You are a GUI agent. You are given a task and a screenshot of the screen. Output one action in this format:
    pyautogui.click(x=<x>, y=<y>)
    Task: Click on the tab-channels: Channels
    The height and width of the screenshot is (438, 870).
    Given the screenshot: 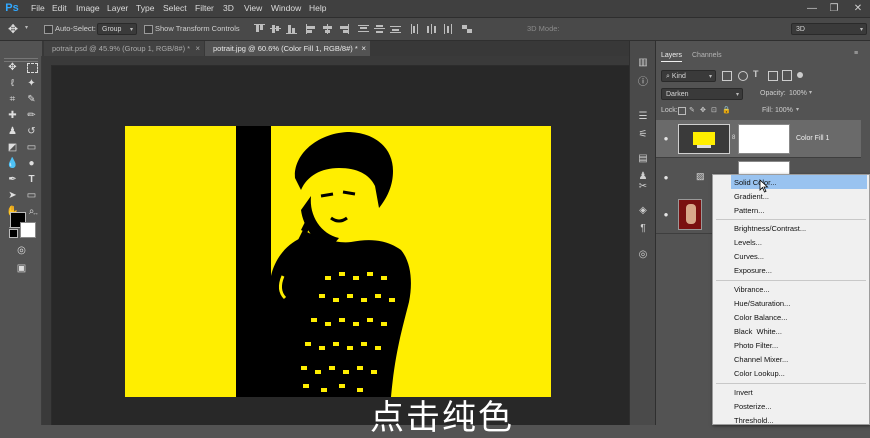 What is the action you would take?
    pyautogui.click(x=707, y=55)
    